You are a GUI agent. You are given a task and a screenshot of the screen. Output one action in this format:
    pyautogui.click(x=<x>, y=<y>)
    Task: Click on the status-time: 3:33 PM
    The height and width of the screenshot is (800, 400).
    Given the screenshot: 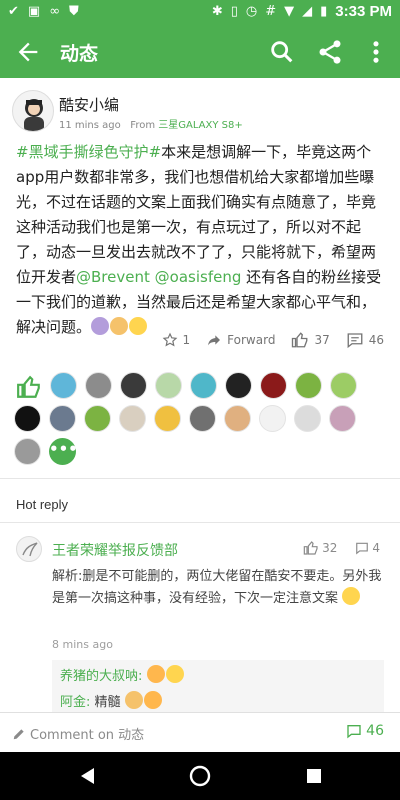 What is the action you would take?
    pyautogui.click(x=363, y=11)
    